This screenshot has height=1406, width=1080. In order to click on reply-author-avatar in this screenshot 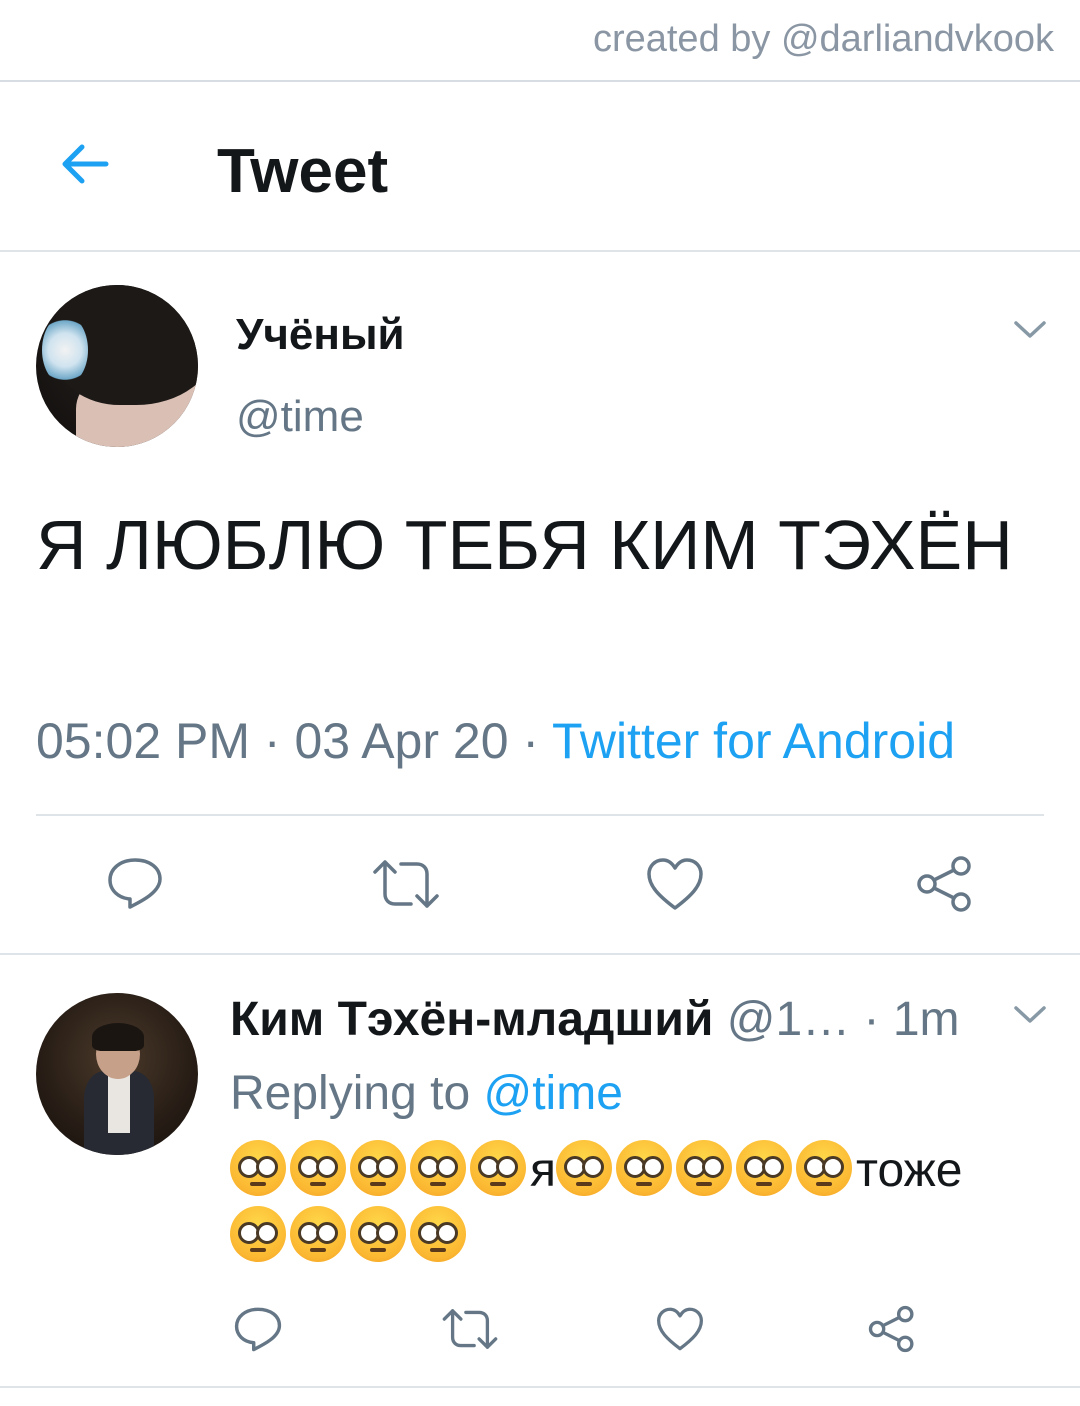, I will do `click(117, 1074)`.